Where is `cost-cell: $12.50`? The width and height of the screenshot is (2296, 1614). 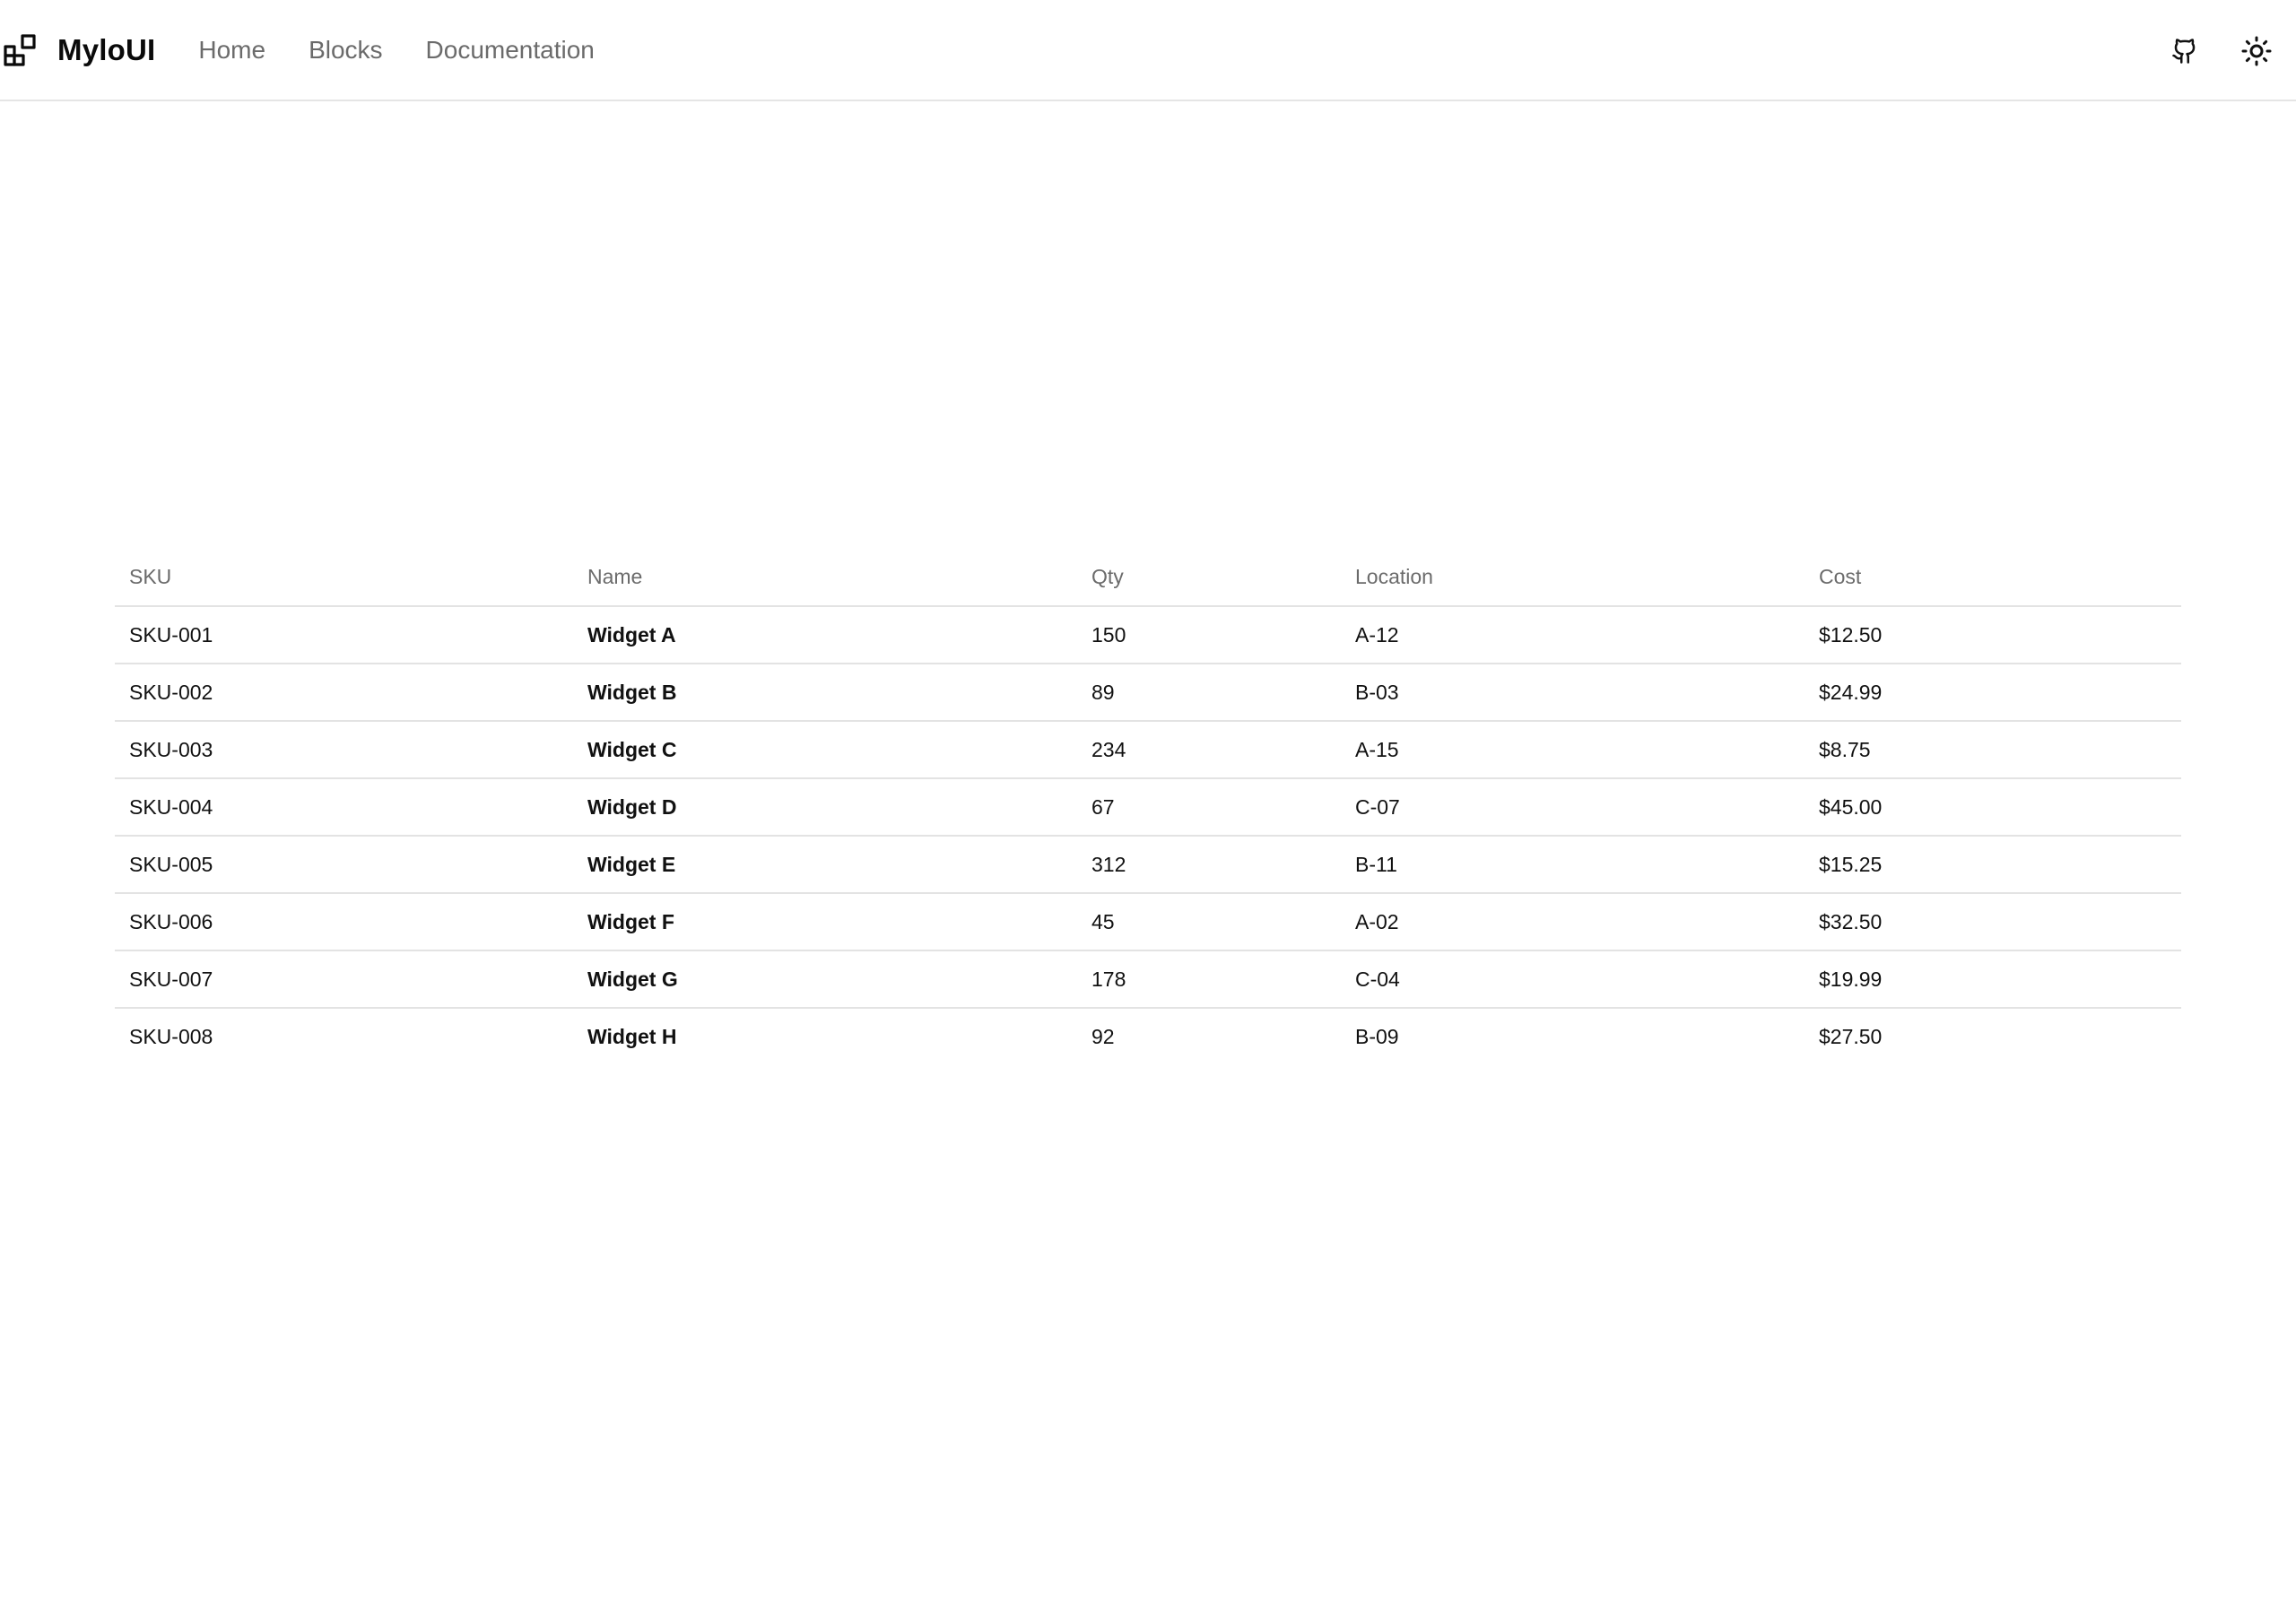
cost-cell: $12.50 is located at coordinates (1993, 635).